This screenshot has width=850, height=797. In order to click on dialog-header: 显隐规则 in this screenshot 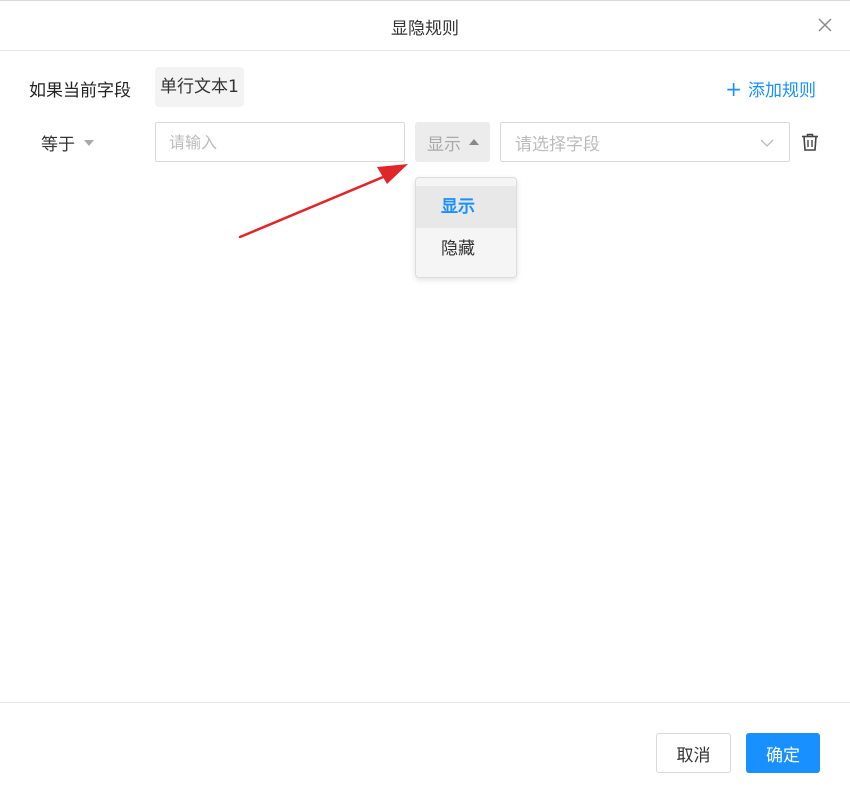, I will do `click(425, 26)`.